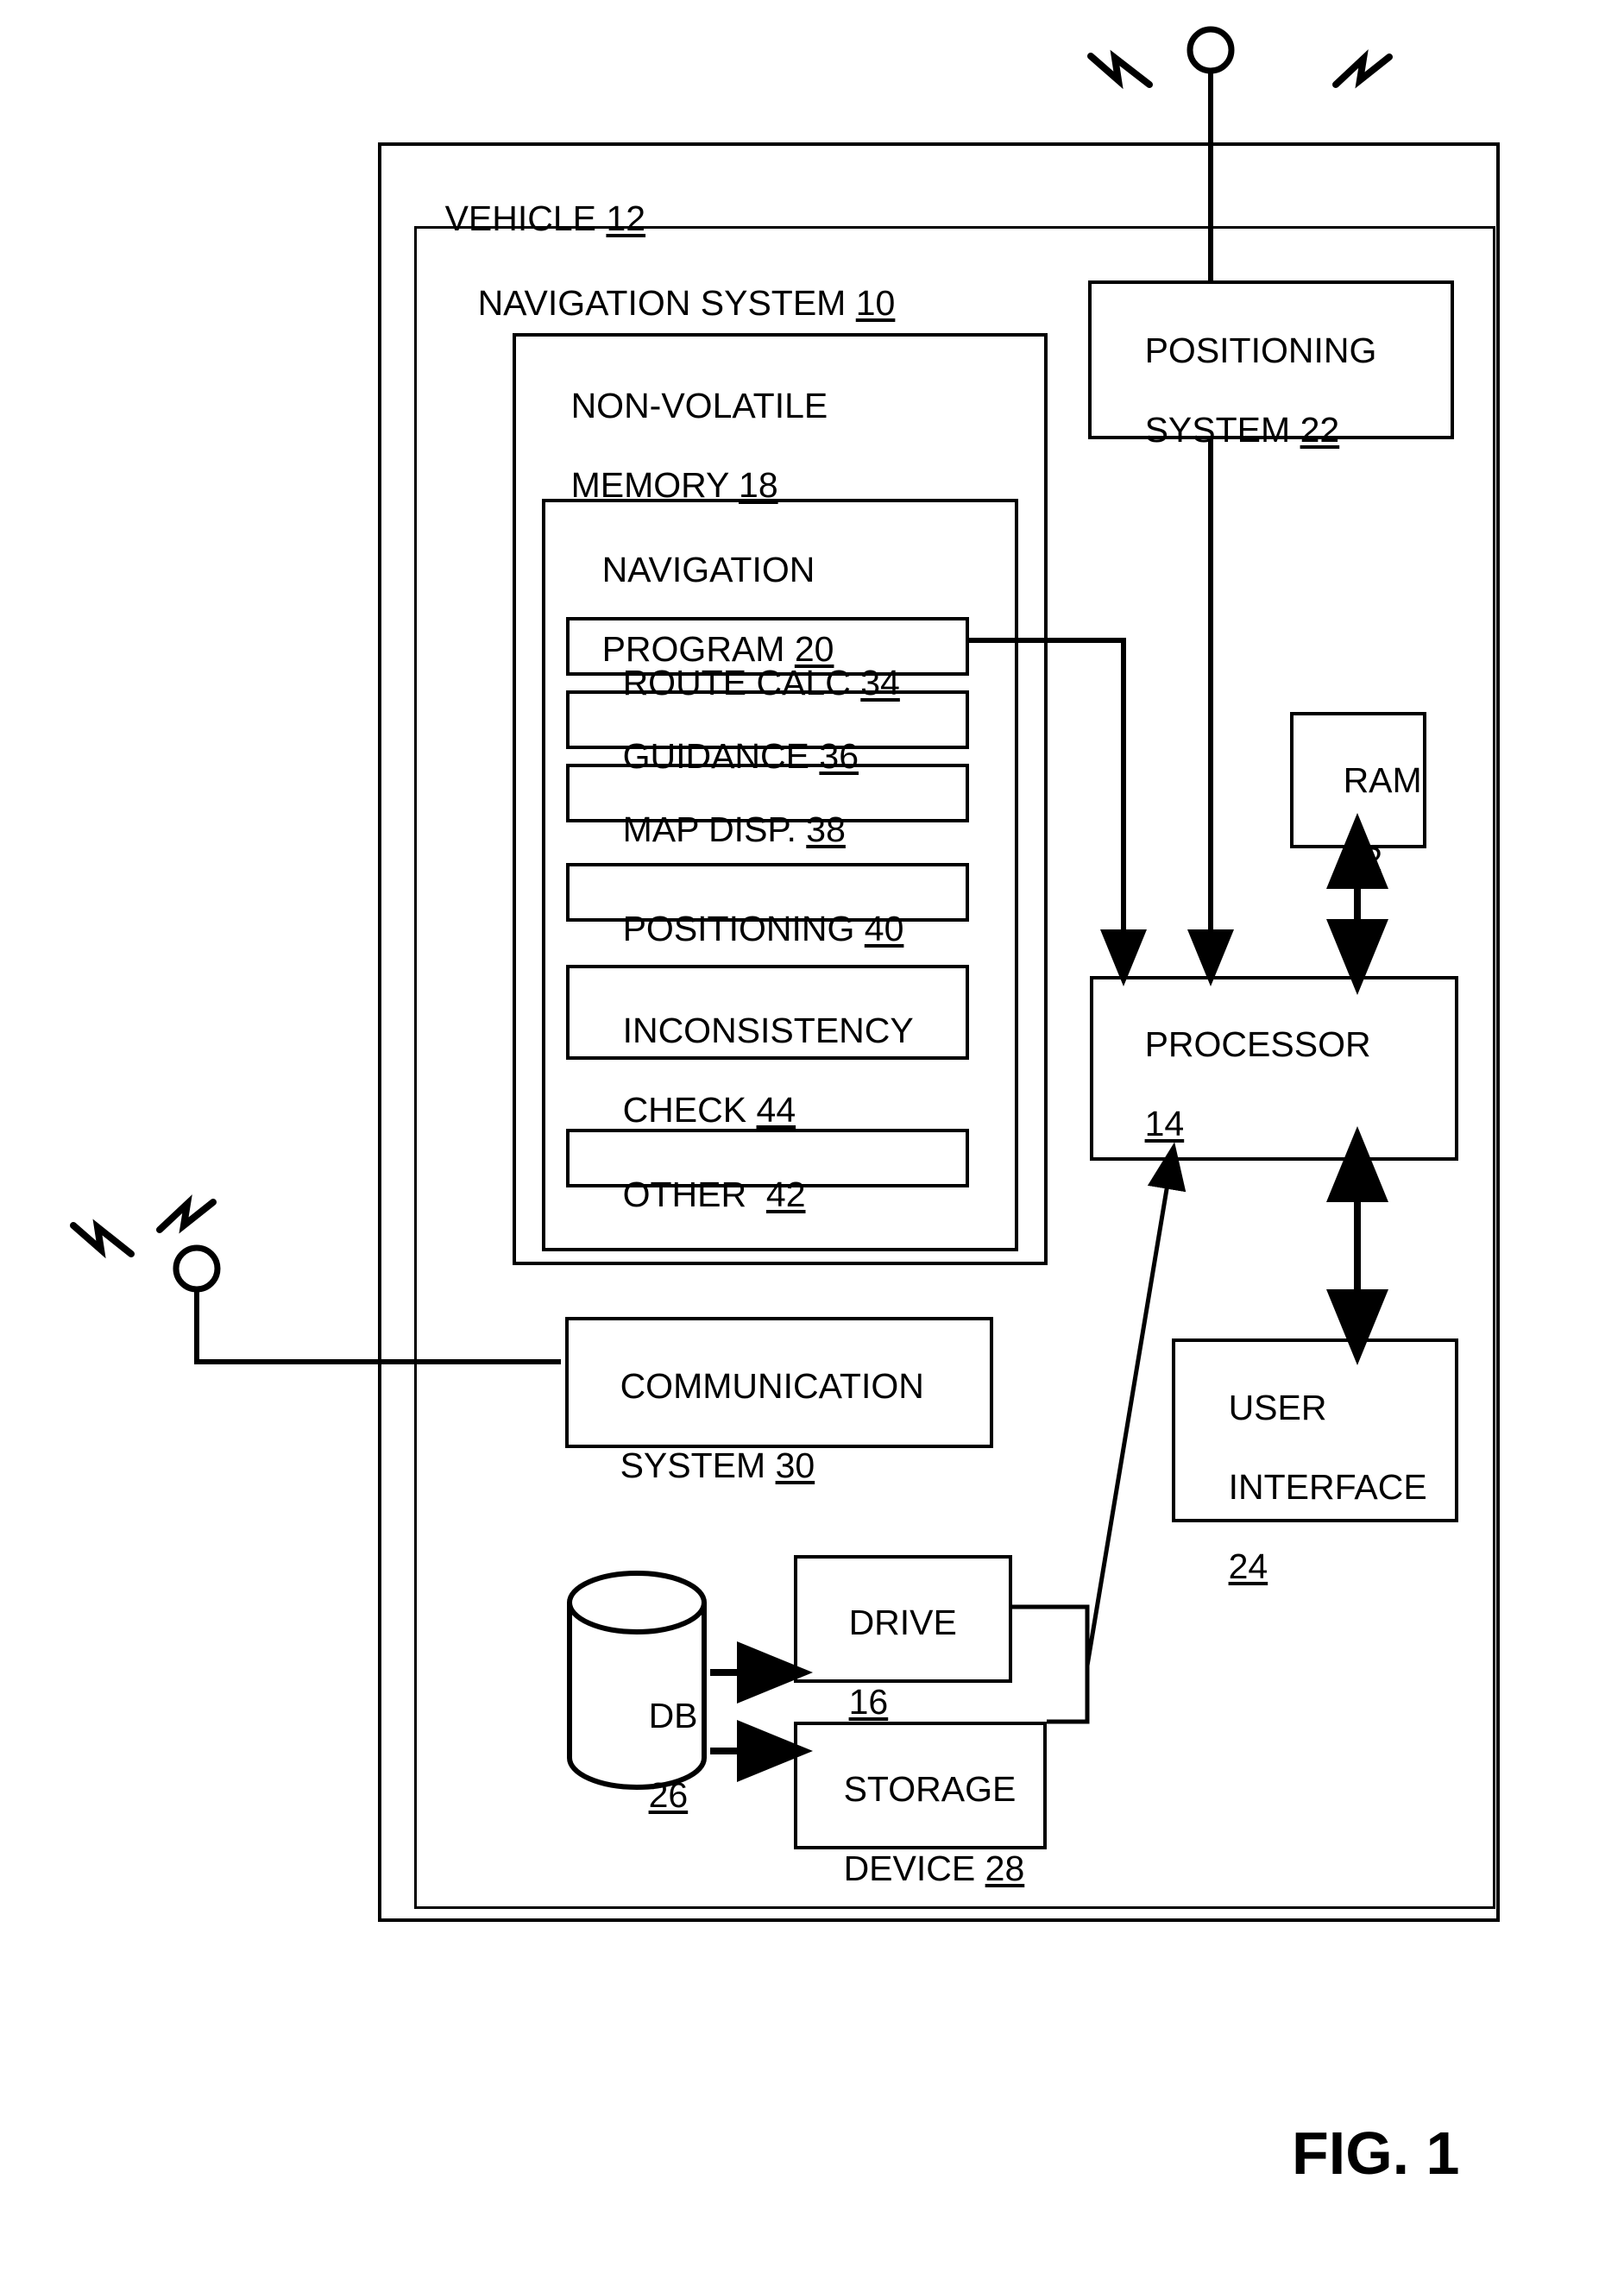  Describe the element at coordinates (772, 1425) in the screenshot. I see `communication-system-label: COMMUNICATION SYSTEM 30` at that location.